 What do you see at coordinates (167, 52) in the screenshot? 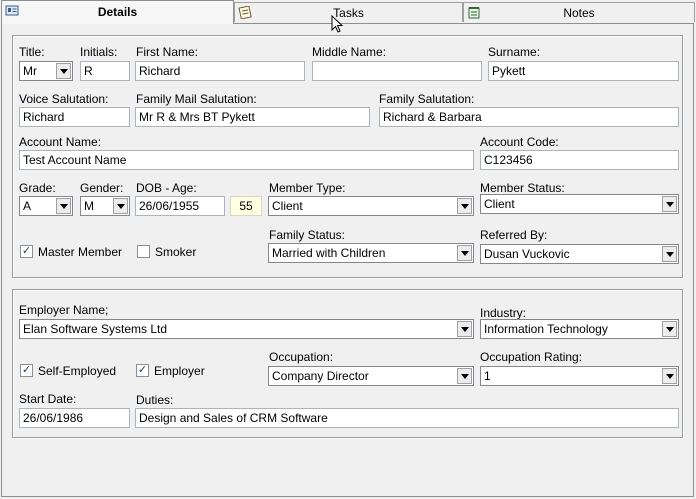
I see `first-name-label: First Name:` at bounding box center [167, 52].